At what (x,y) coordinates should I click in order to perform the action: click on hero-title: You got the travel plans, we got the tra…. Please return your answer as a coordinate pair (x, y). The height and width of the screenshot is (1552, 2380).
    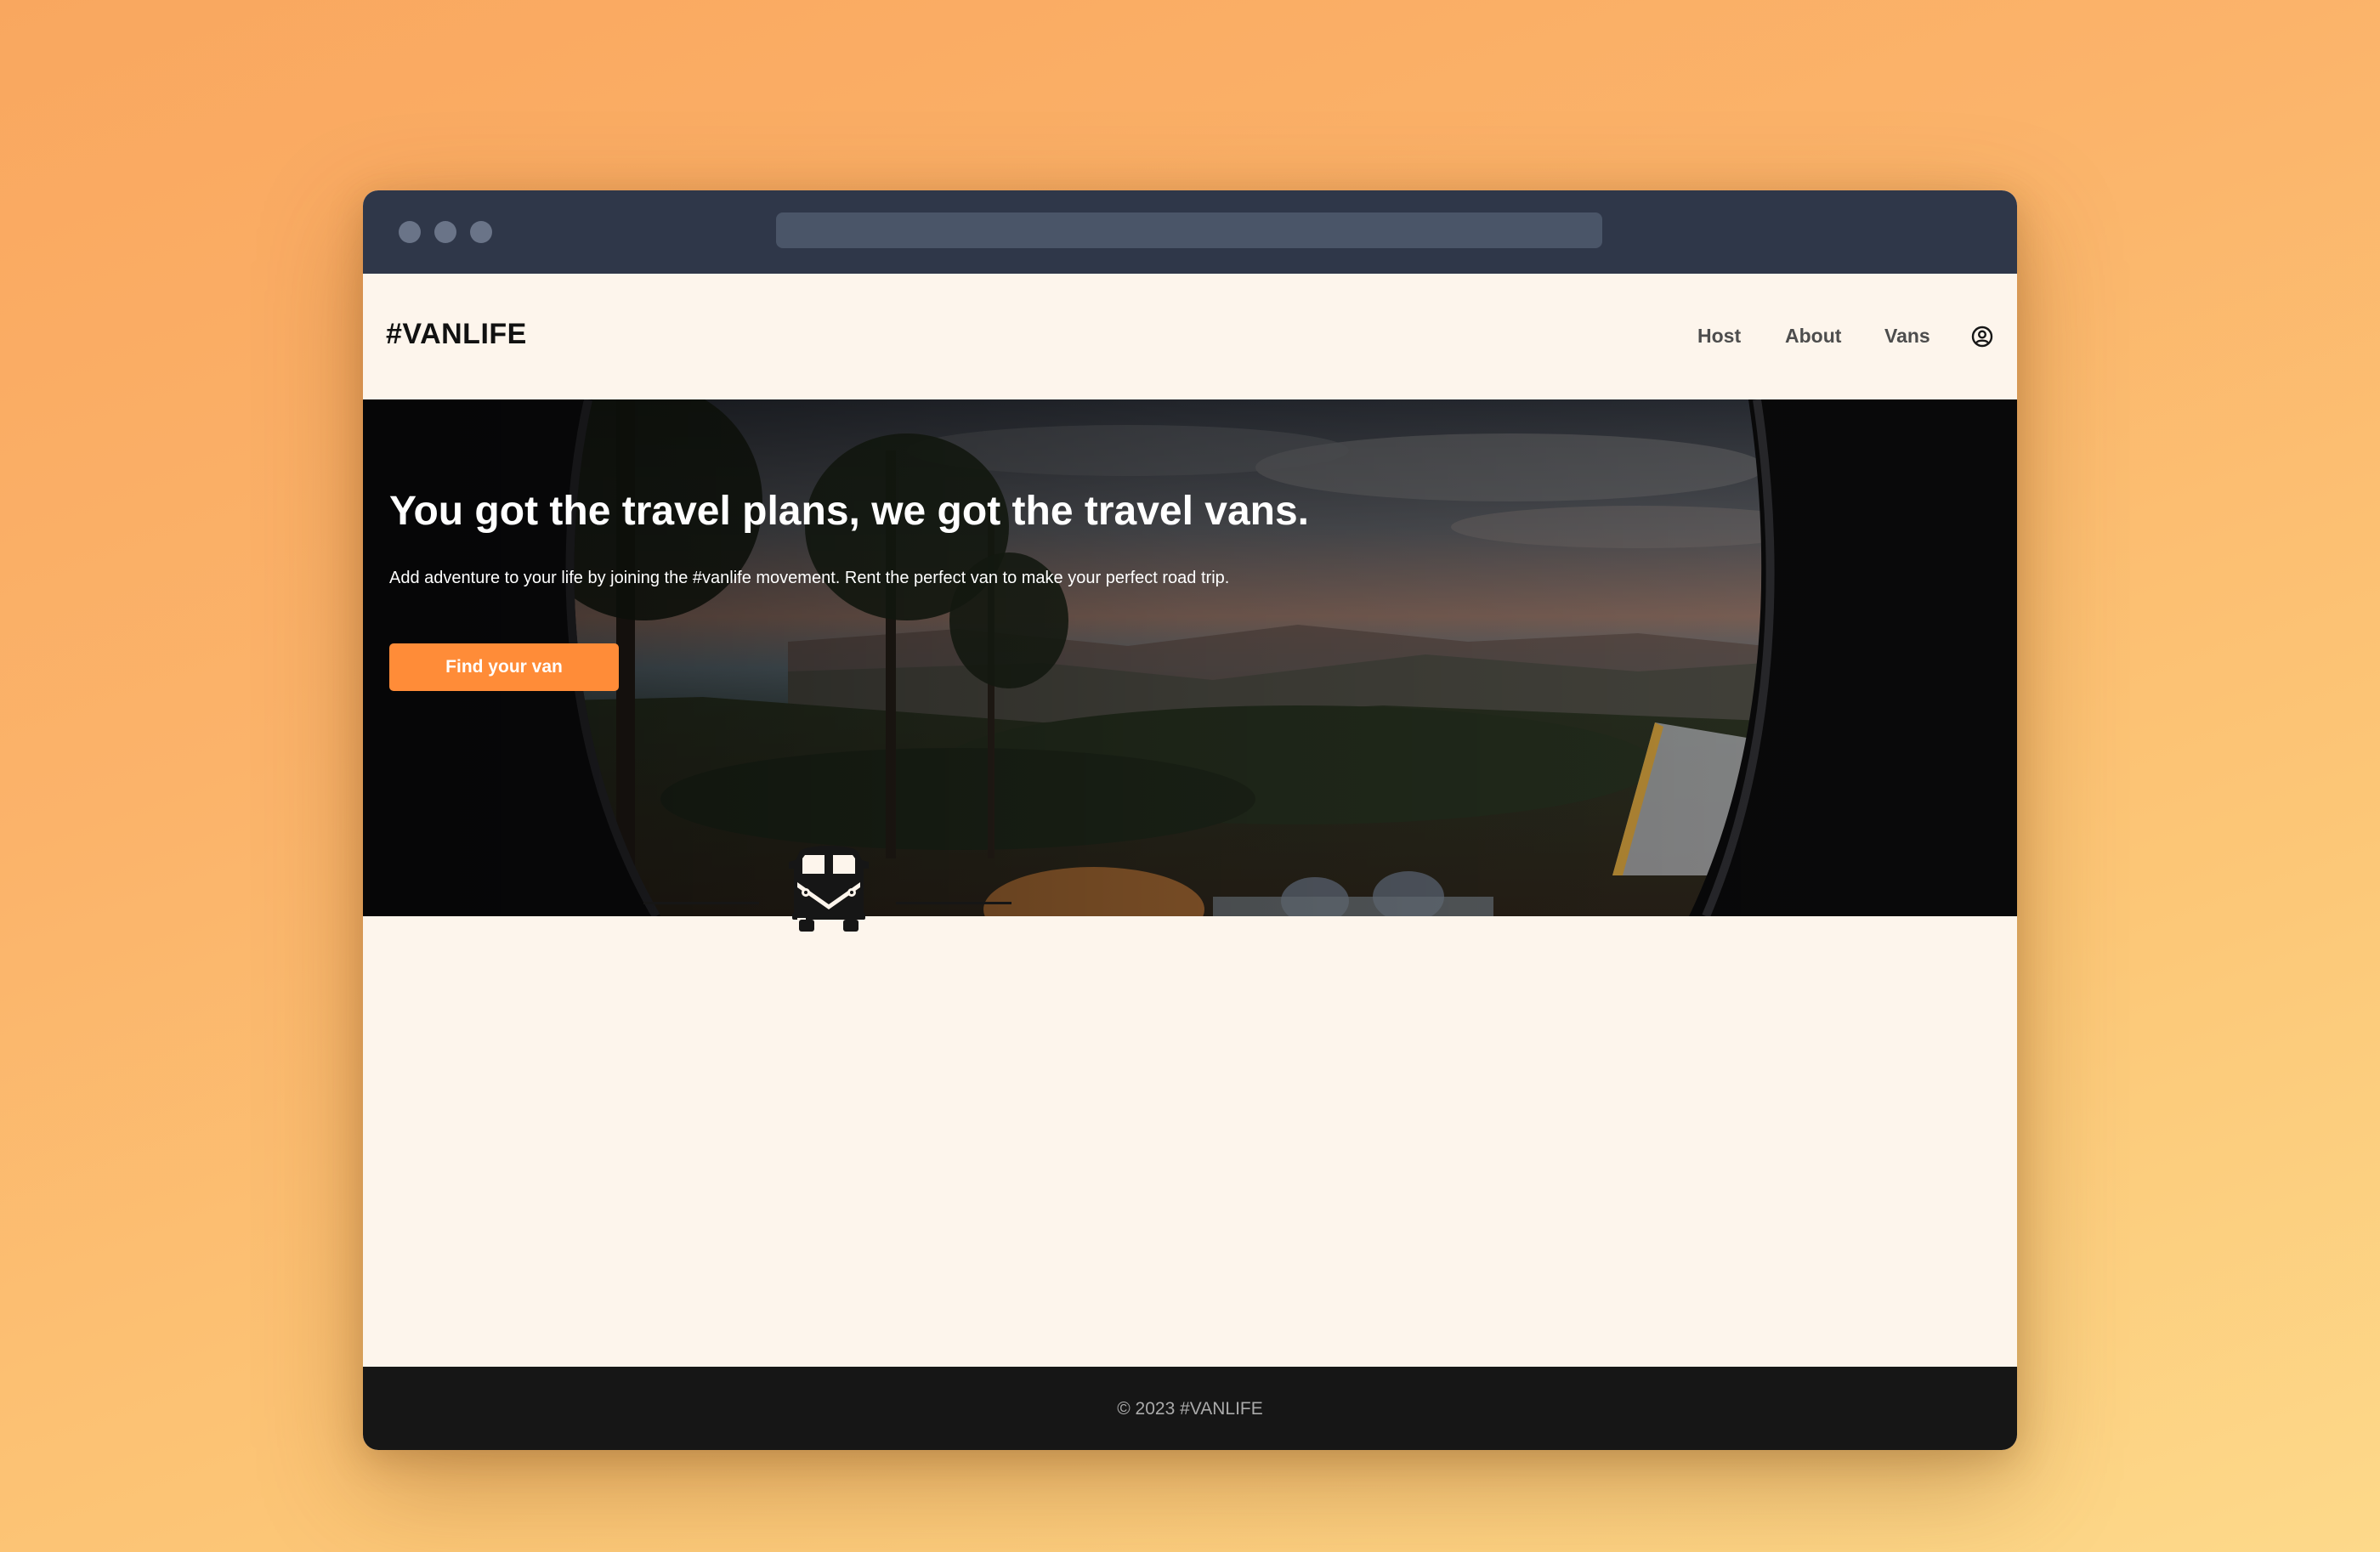
    Looking at the image, I should click on (849, 512).